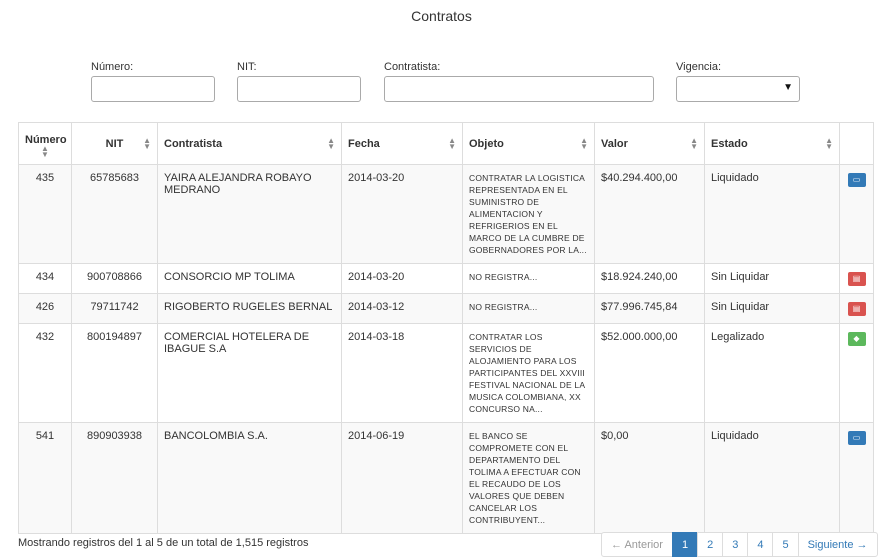 The image size is (883, 560). I want to click on cell-numero: 426, so click(45, 308).